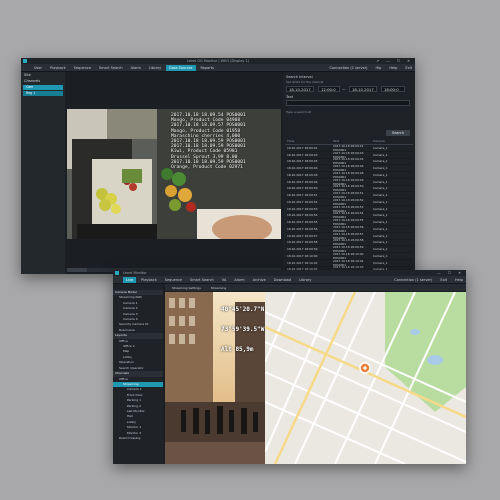 This screenshot has width=500, height=500. Describe the element at coordinates (224, 280) in the screenshot. I see `w2-tab-va: VA` at that location.